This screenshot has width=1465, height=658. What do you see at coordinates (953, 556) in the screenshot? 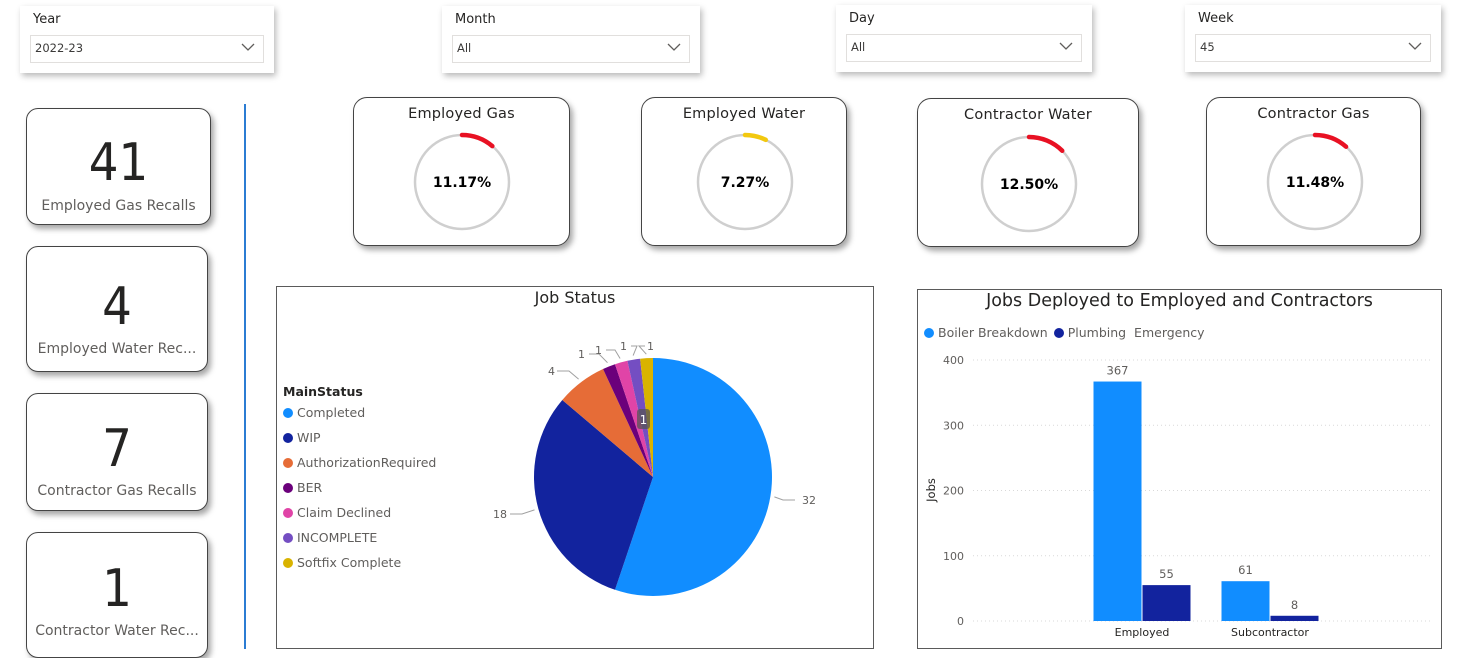
I see `y-tick-label: 100` at bounding box center [953, 556].